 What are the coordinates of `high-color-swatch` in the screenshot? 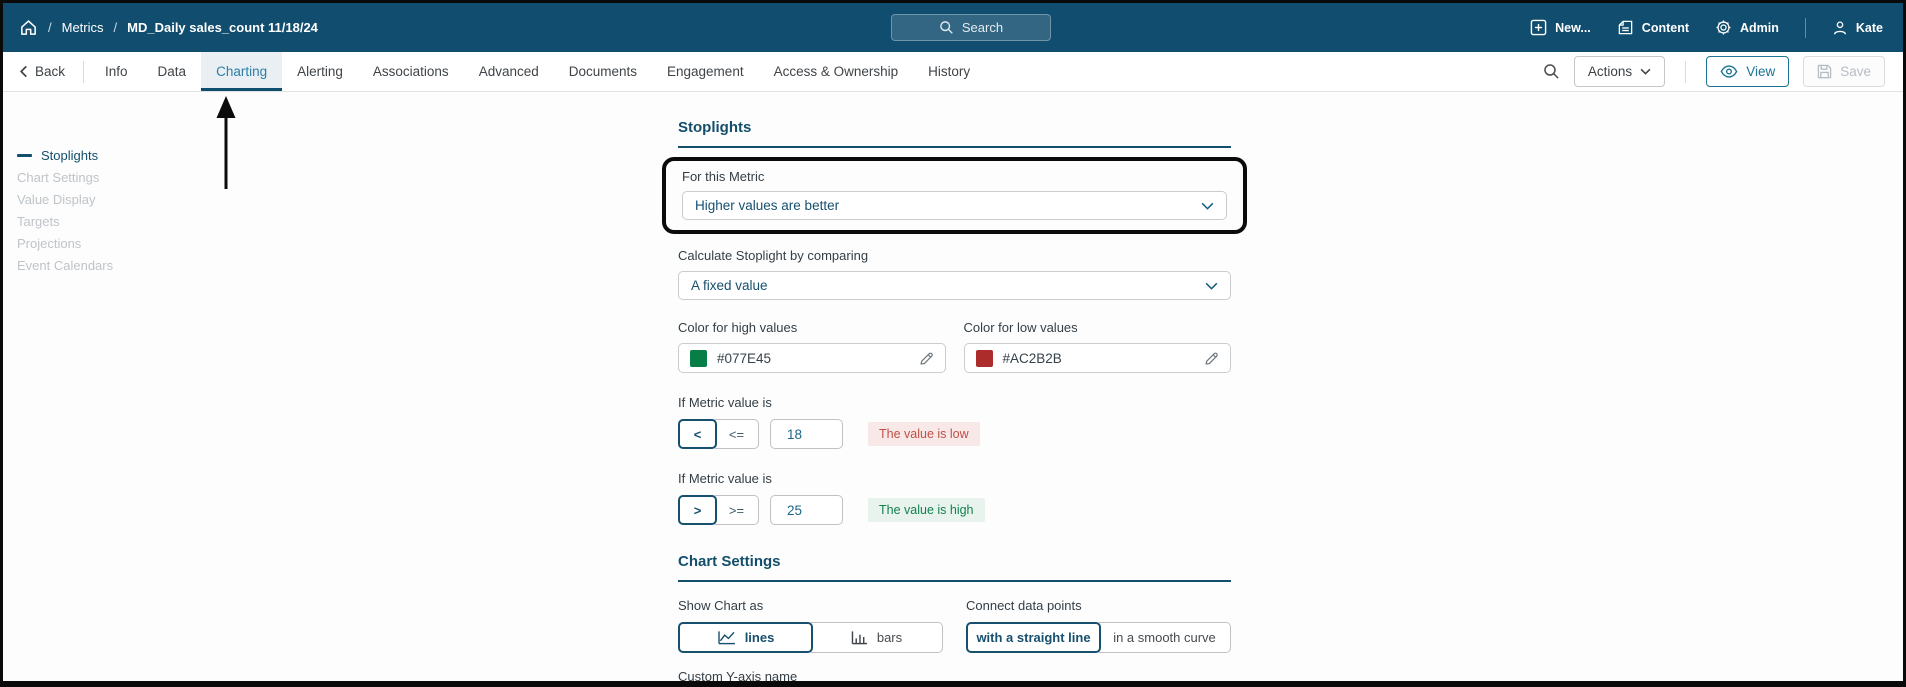 It's located at (698, 358).